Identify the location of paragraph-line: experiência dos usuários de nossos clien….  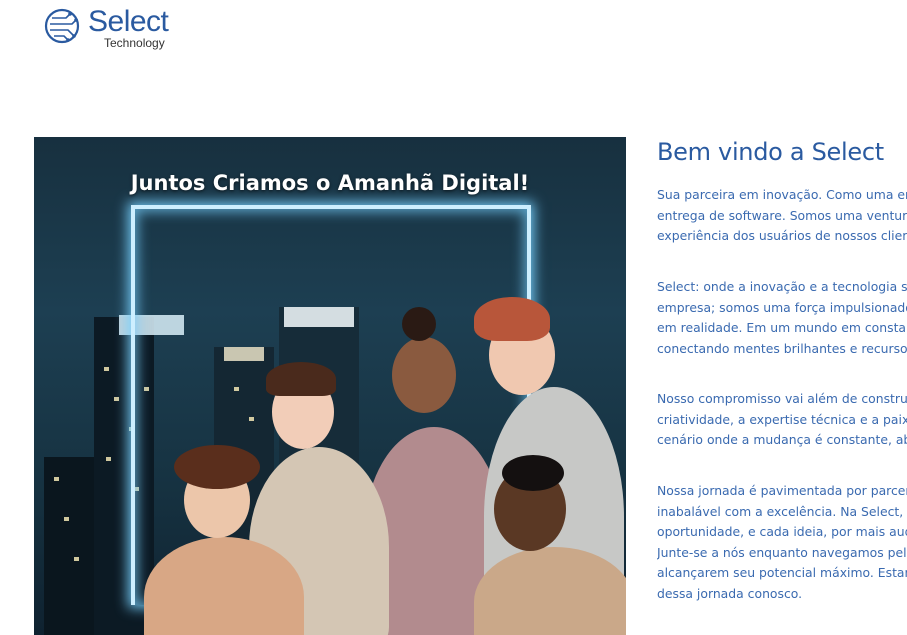
(782, 235).